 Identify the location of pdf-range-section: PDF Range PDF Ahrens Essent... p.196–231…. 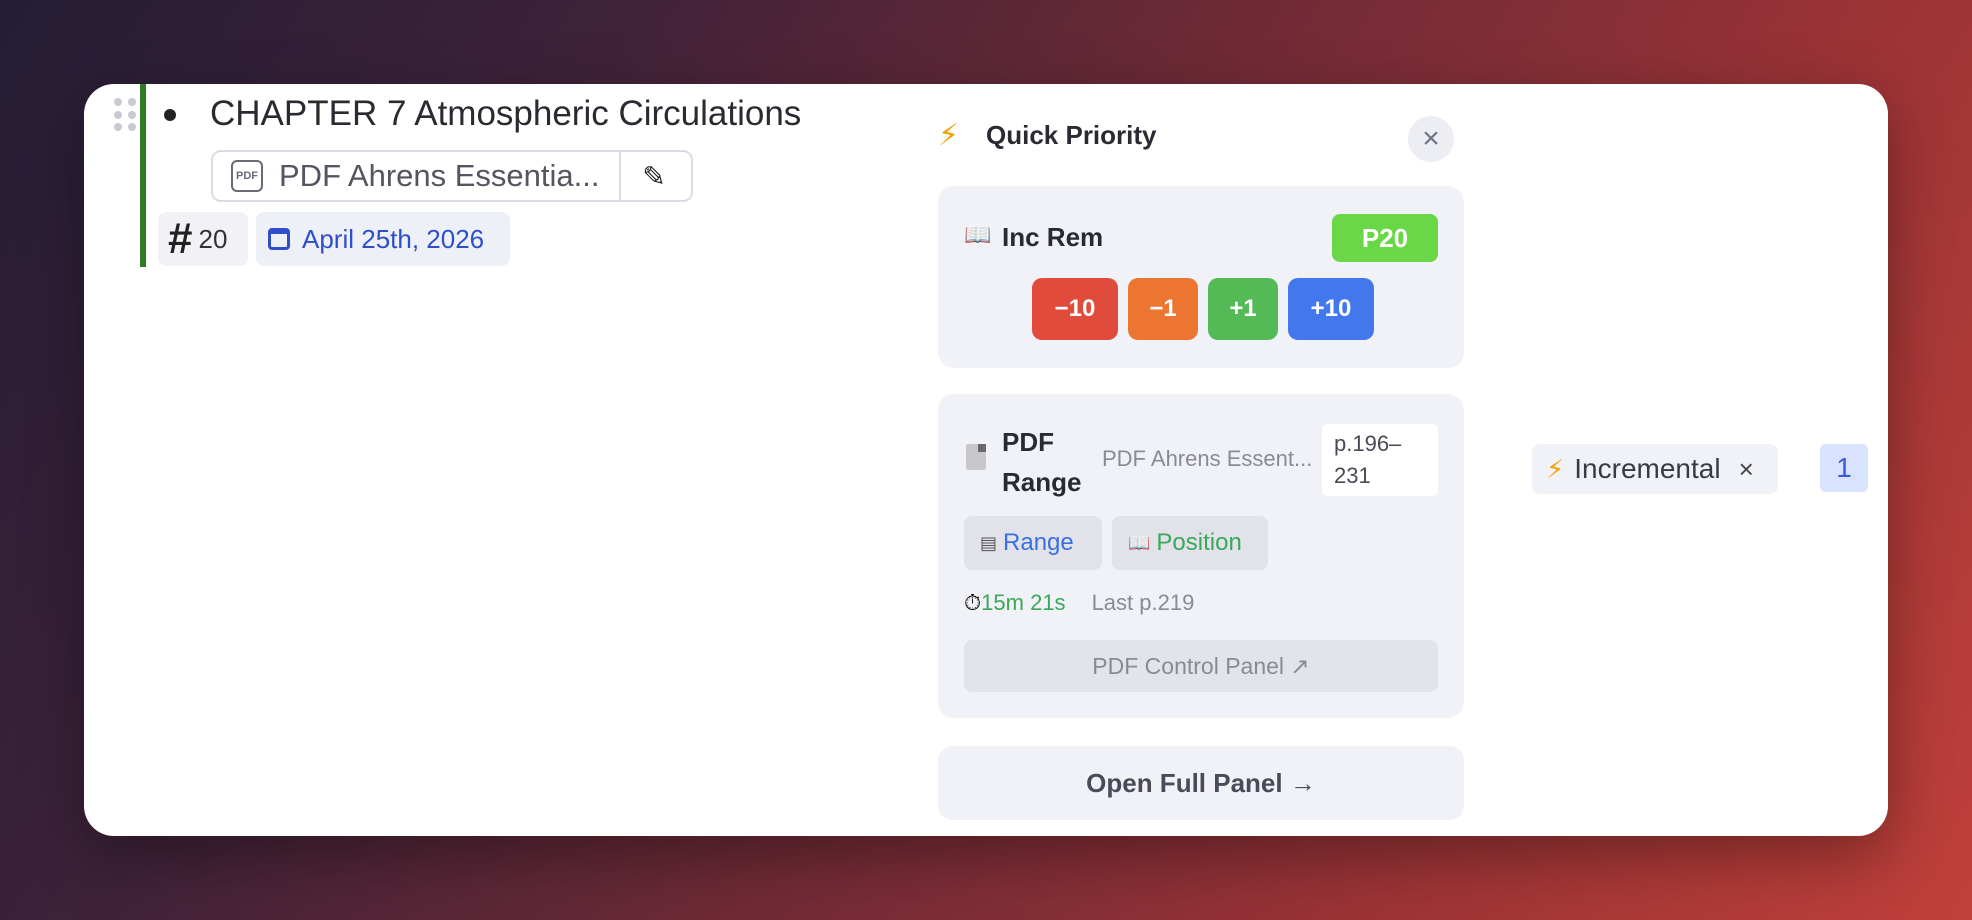
(1201, 556).